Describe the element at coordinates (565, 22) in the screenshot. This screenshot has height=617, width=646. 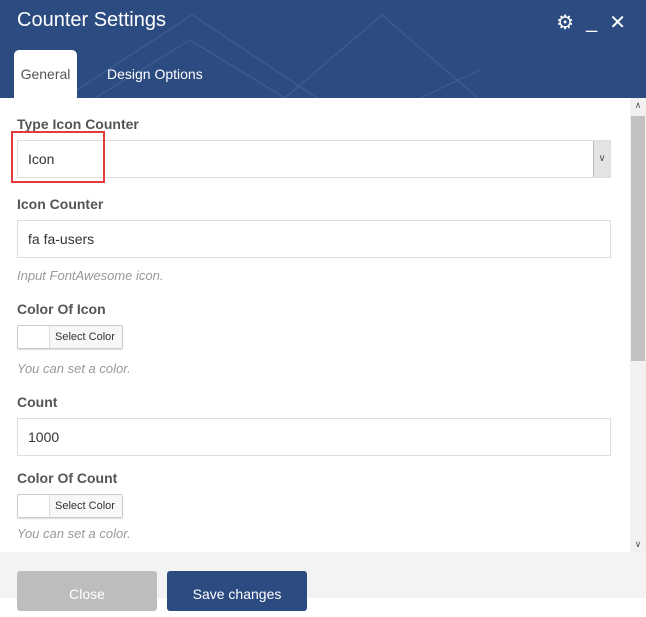
I see `gear-icon: ⚙` at that location.